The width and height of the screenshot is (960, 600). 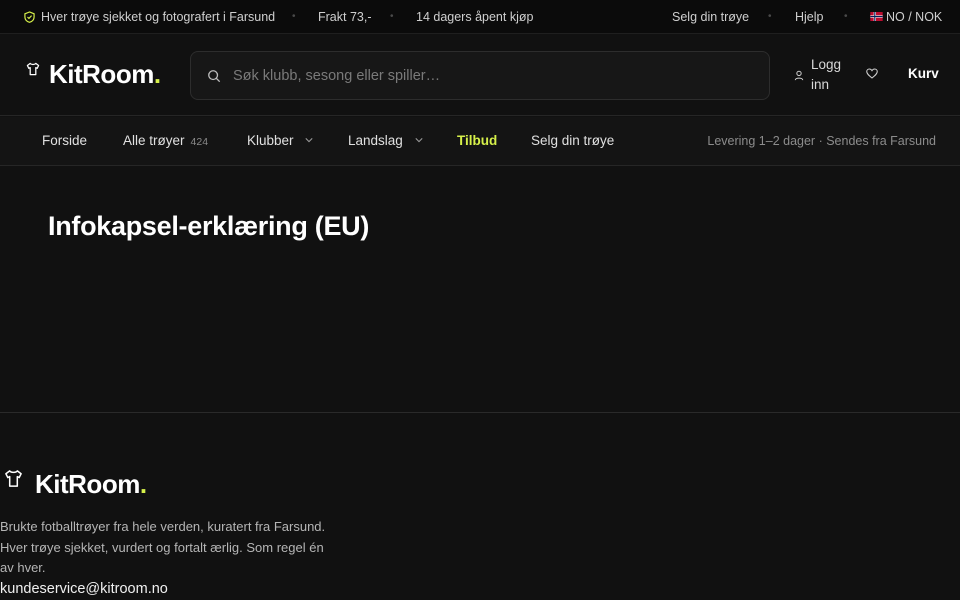 What do you see at coordinates (345, 17) in the screenshot?
I see `shipping-text: Frakt 73,-` at bounding box center [345, 17].